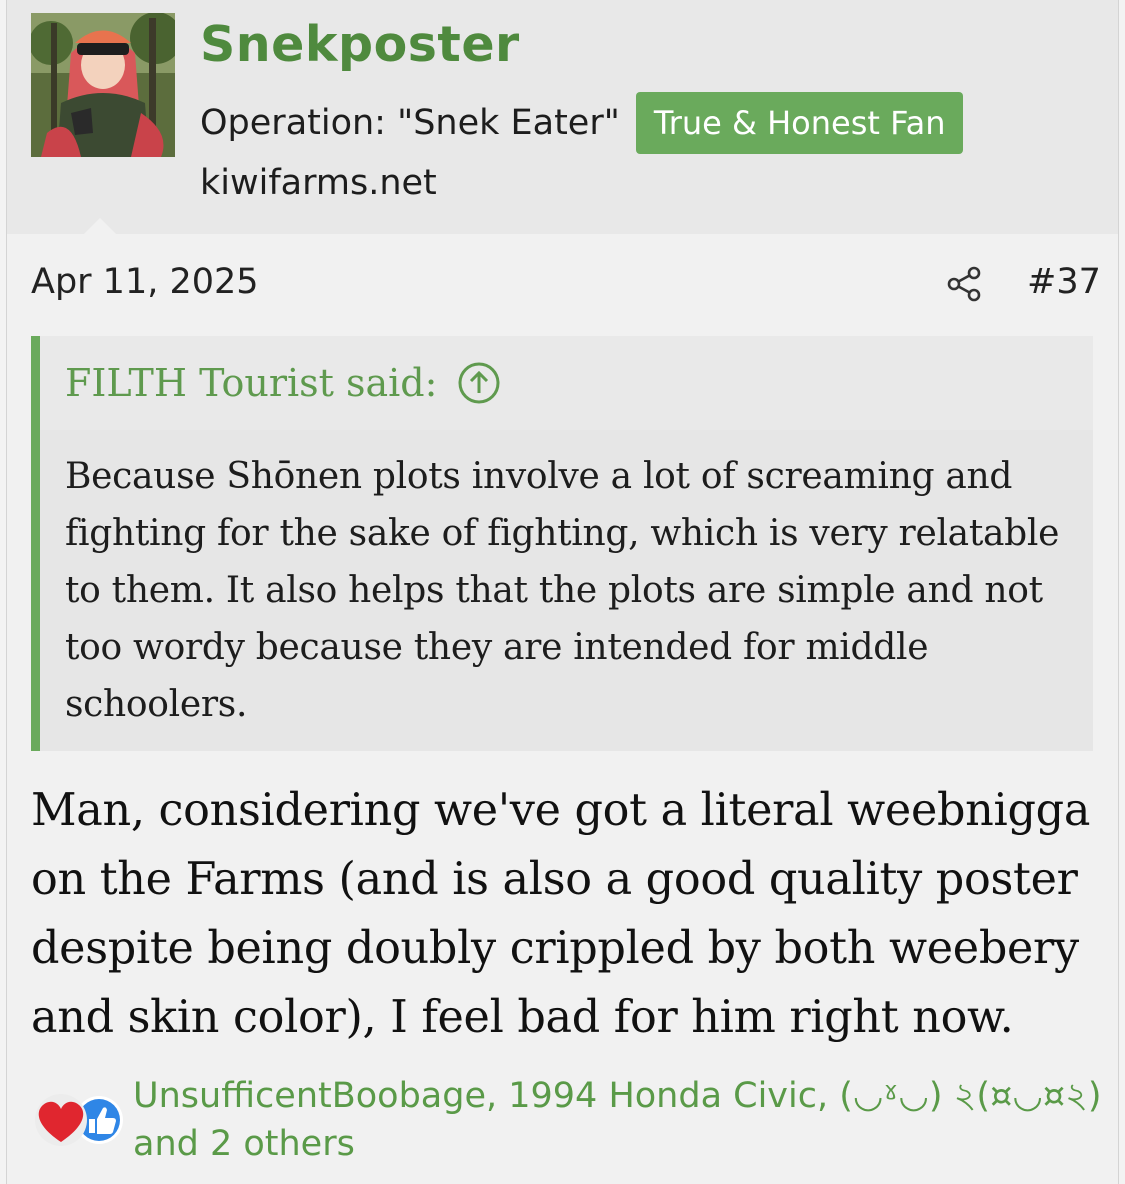 The image size is (1125, 1184). I want to click on heart-icon, so click(61, 1120).